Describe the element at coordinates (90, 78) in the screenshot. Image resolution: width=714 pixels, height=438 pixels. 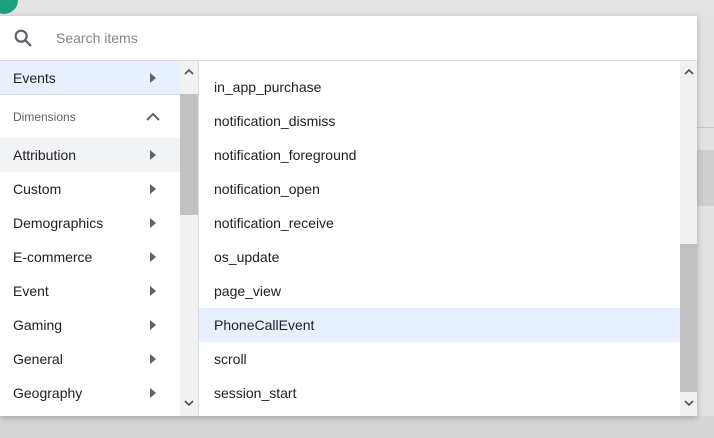
I see `menu-item-events: Events` at that location.